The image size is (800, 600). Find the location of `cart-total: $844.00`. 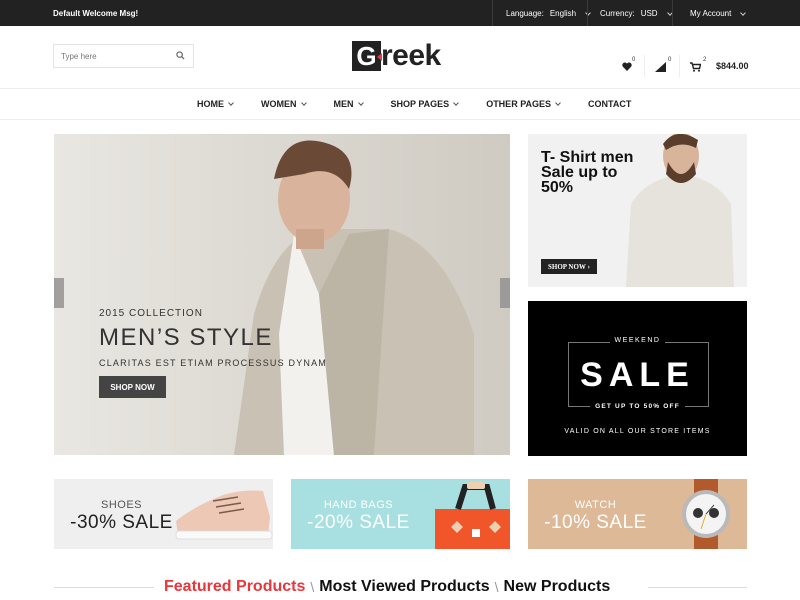

cart-total: $844.00 is located at coordinates (732, 66).